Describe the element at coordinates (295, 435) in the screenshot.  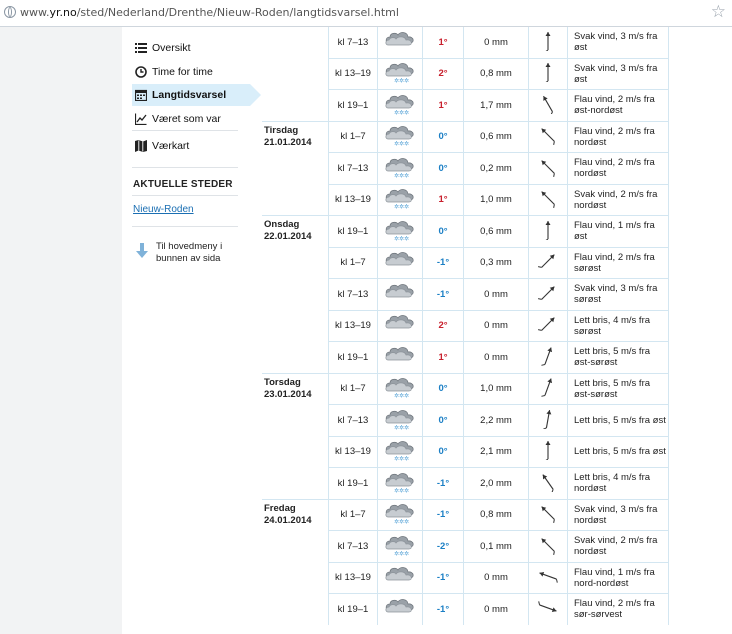
I see `day-cell: Torsdag 23.01.2014` at that location.